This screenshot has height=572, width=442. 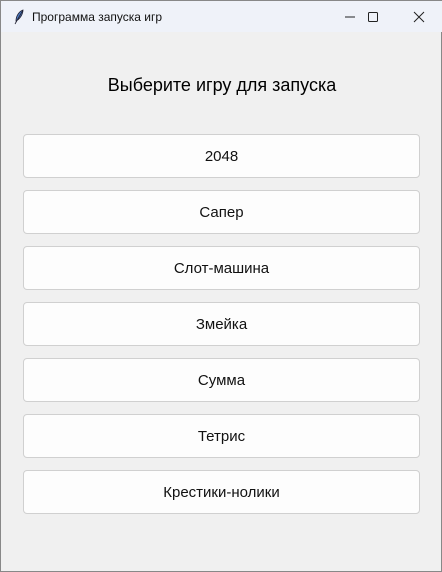 What do you see at coordinates (221, 212) in the screenshot?
I see `game-button-minesweeper: Сапер` at bounding box center [221, 212].